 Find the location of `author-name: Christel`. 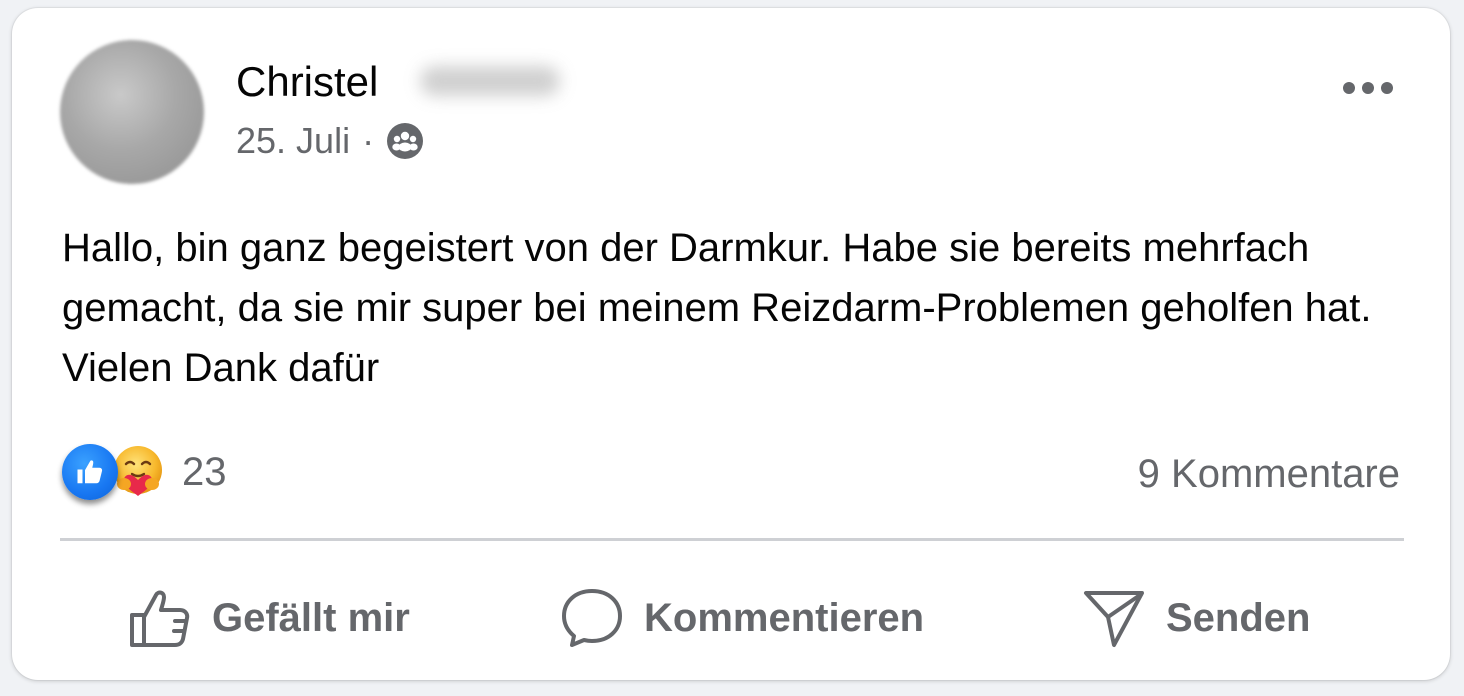

author-name: Christel is located at coordinates (307, 82).